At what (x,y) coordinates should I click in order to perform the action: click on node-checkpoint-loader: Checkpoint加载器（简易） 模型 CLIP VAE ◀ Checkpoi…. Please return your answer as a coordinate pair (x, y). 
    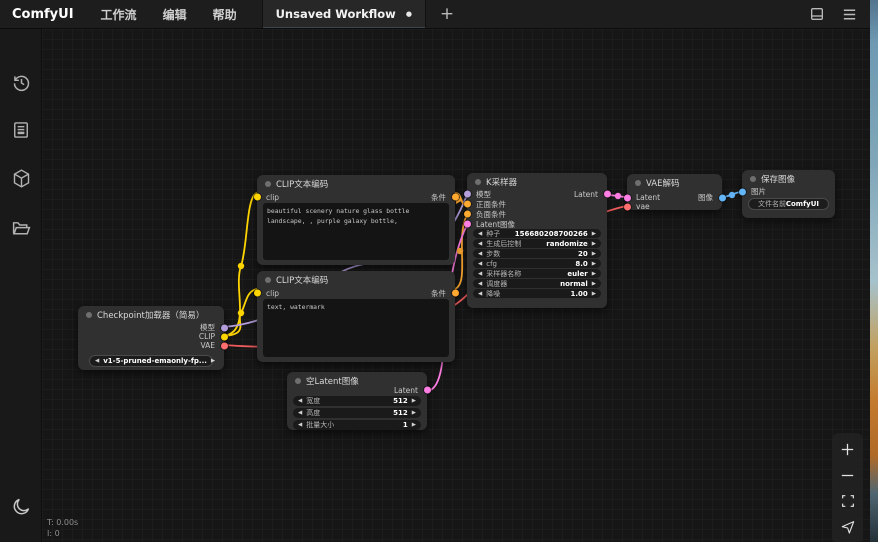
    Looking at the image, I should click on (153, 338).